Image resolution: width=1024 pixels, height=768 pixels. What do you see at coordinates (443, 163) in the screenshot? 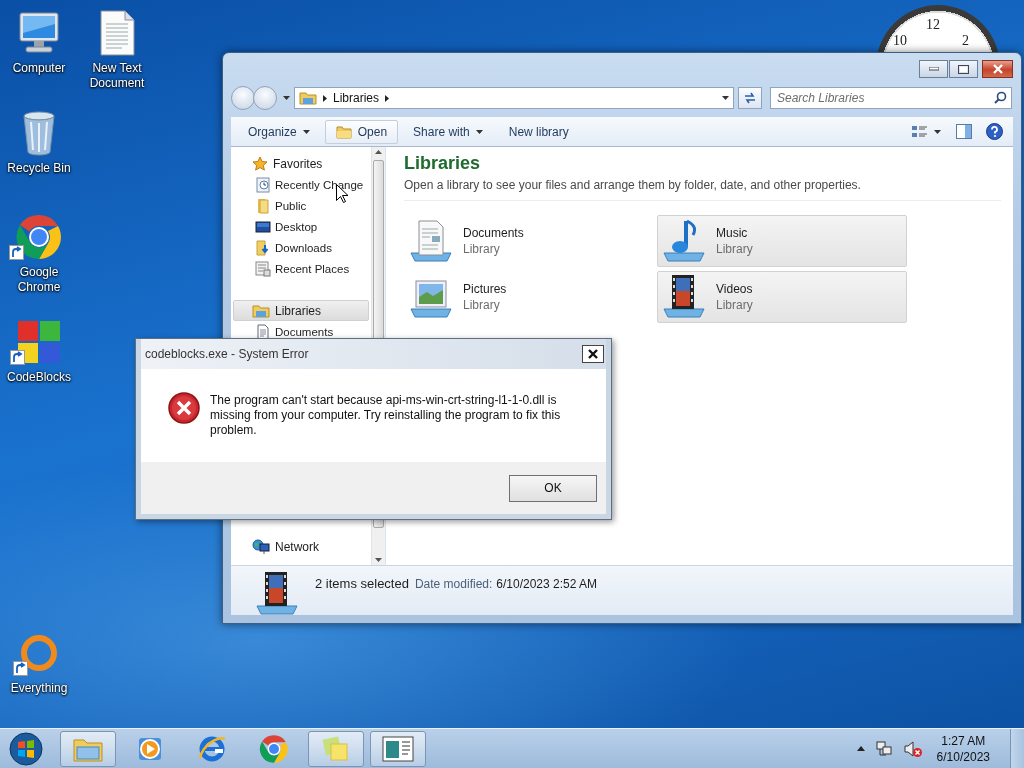
I see `page-heading: Libraries` at bounding box center [443, 163].